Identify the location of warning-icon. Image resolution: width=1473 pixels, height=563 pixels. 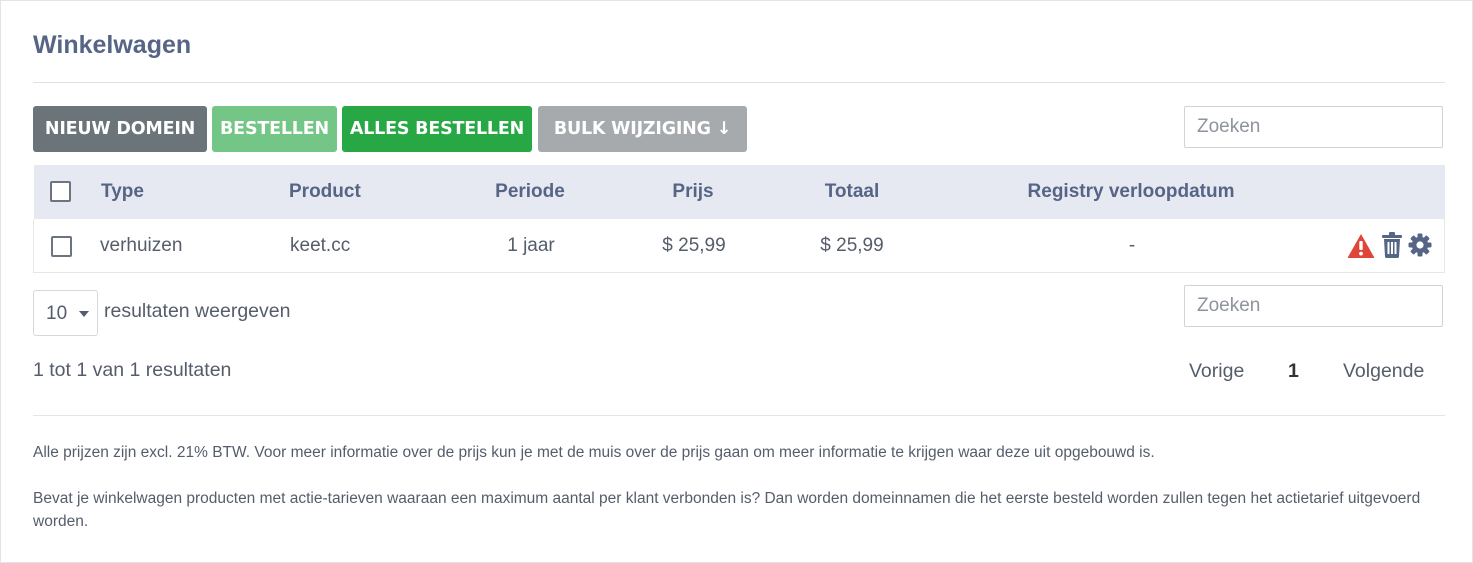
(1361, 248).